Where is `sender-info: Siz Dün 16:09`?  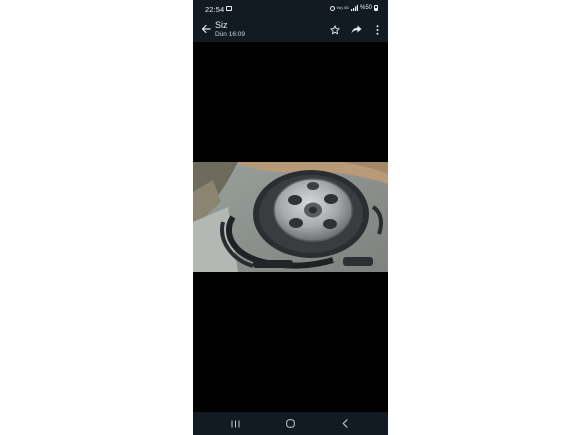
sender-info: Siz Dün 16:09 is located at coordinates (230, 29).